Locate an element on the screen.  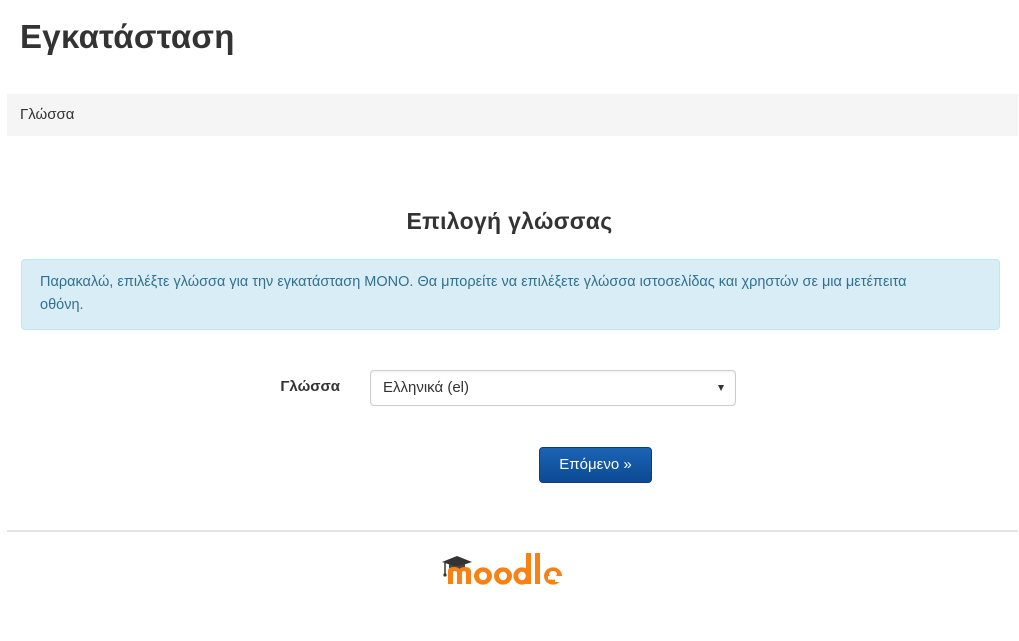
moodle-logo is located at coordinates (511, 569).